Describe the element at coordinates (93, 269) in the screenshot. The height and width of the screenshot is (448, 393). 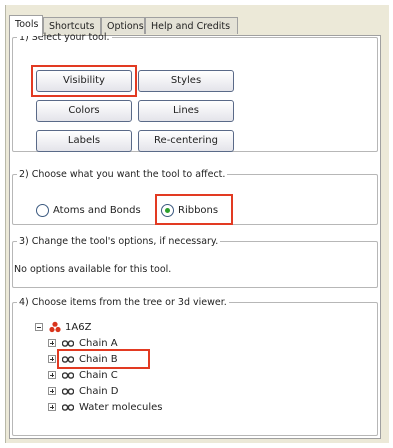
I see `no-options-text: No options available for this tool.` at that location.